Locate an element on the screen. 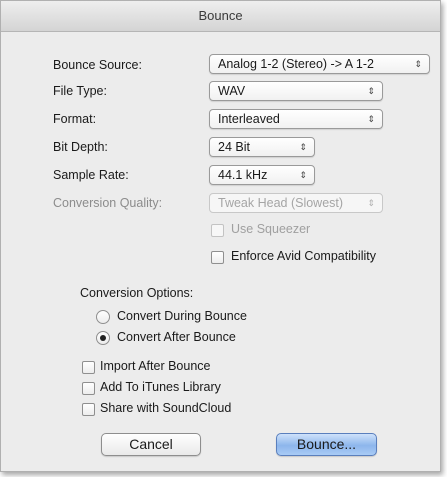 Image resolution: width=447 pixels, height=477 pixels. itunes-label: Add To iTunes Library is located at coordinates (160, 387).